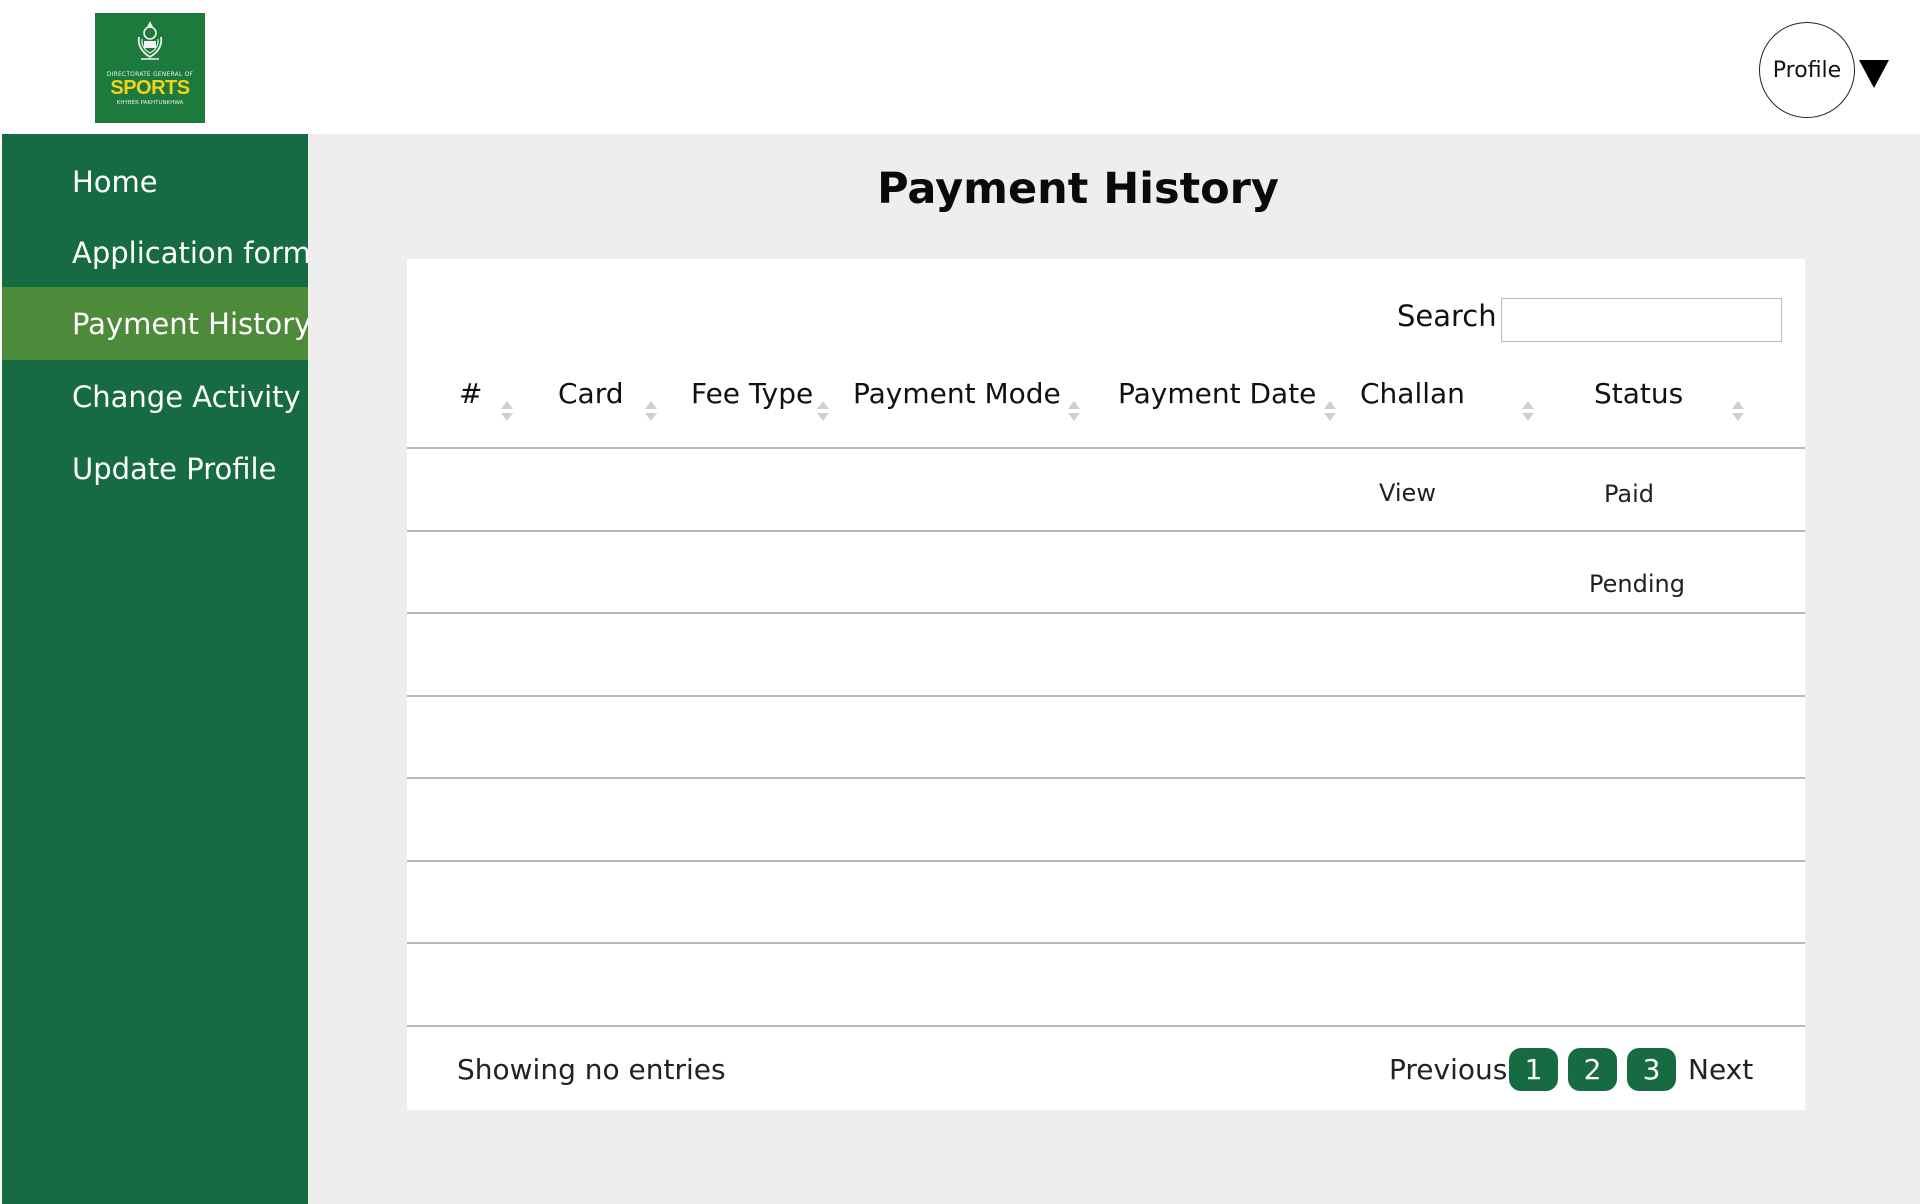 The height and width of the screenshot is (1204, 1920). Describe the element at coordinates (150, 103) in the screenshot. I see `logo-region: KHYBER PAKHTUNKHWA` at that location.